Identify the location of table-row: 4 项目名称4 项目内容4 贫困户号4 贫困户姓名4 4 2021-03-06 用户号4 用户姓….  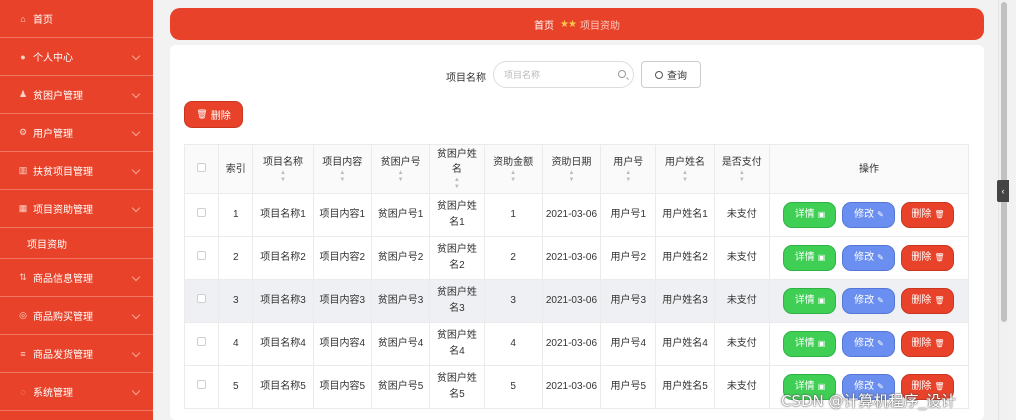
(576, 344).